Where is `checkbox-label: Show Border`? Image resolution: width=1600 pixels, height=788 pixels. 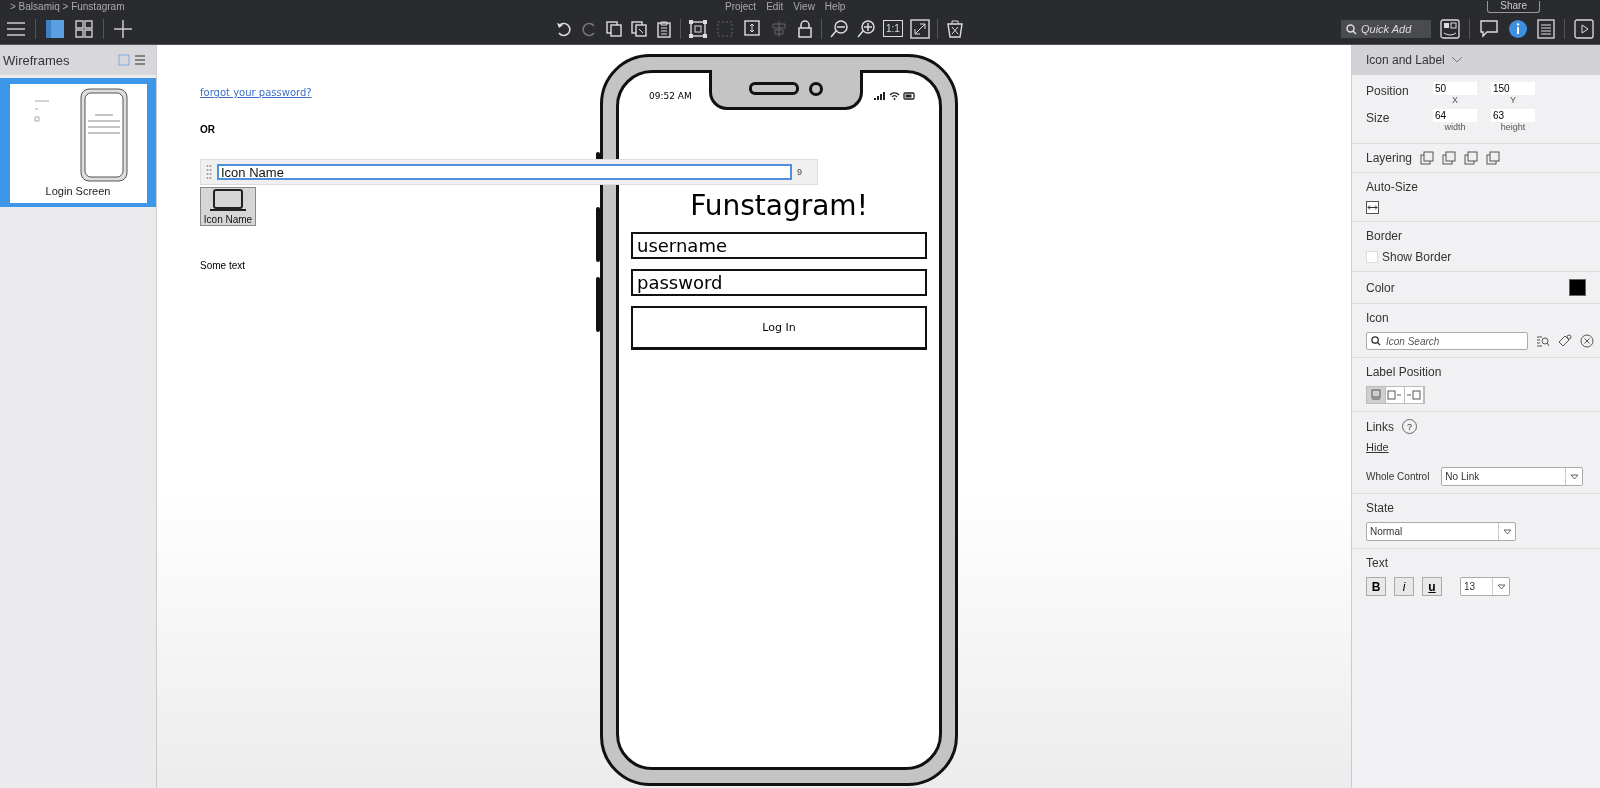 checkbox-label: Show Border is located at coordinates (1417, 257).